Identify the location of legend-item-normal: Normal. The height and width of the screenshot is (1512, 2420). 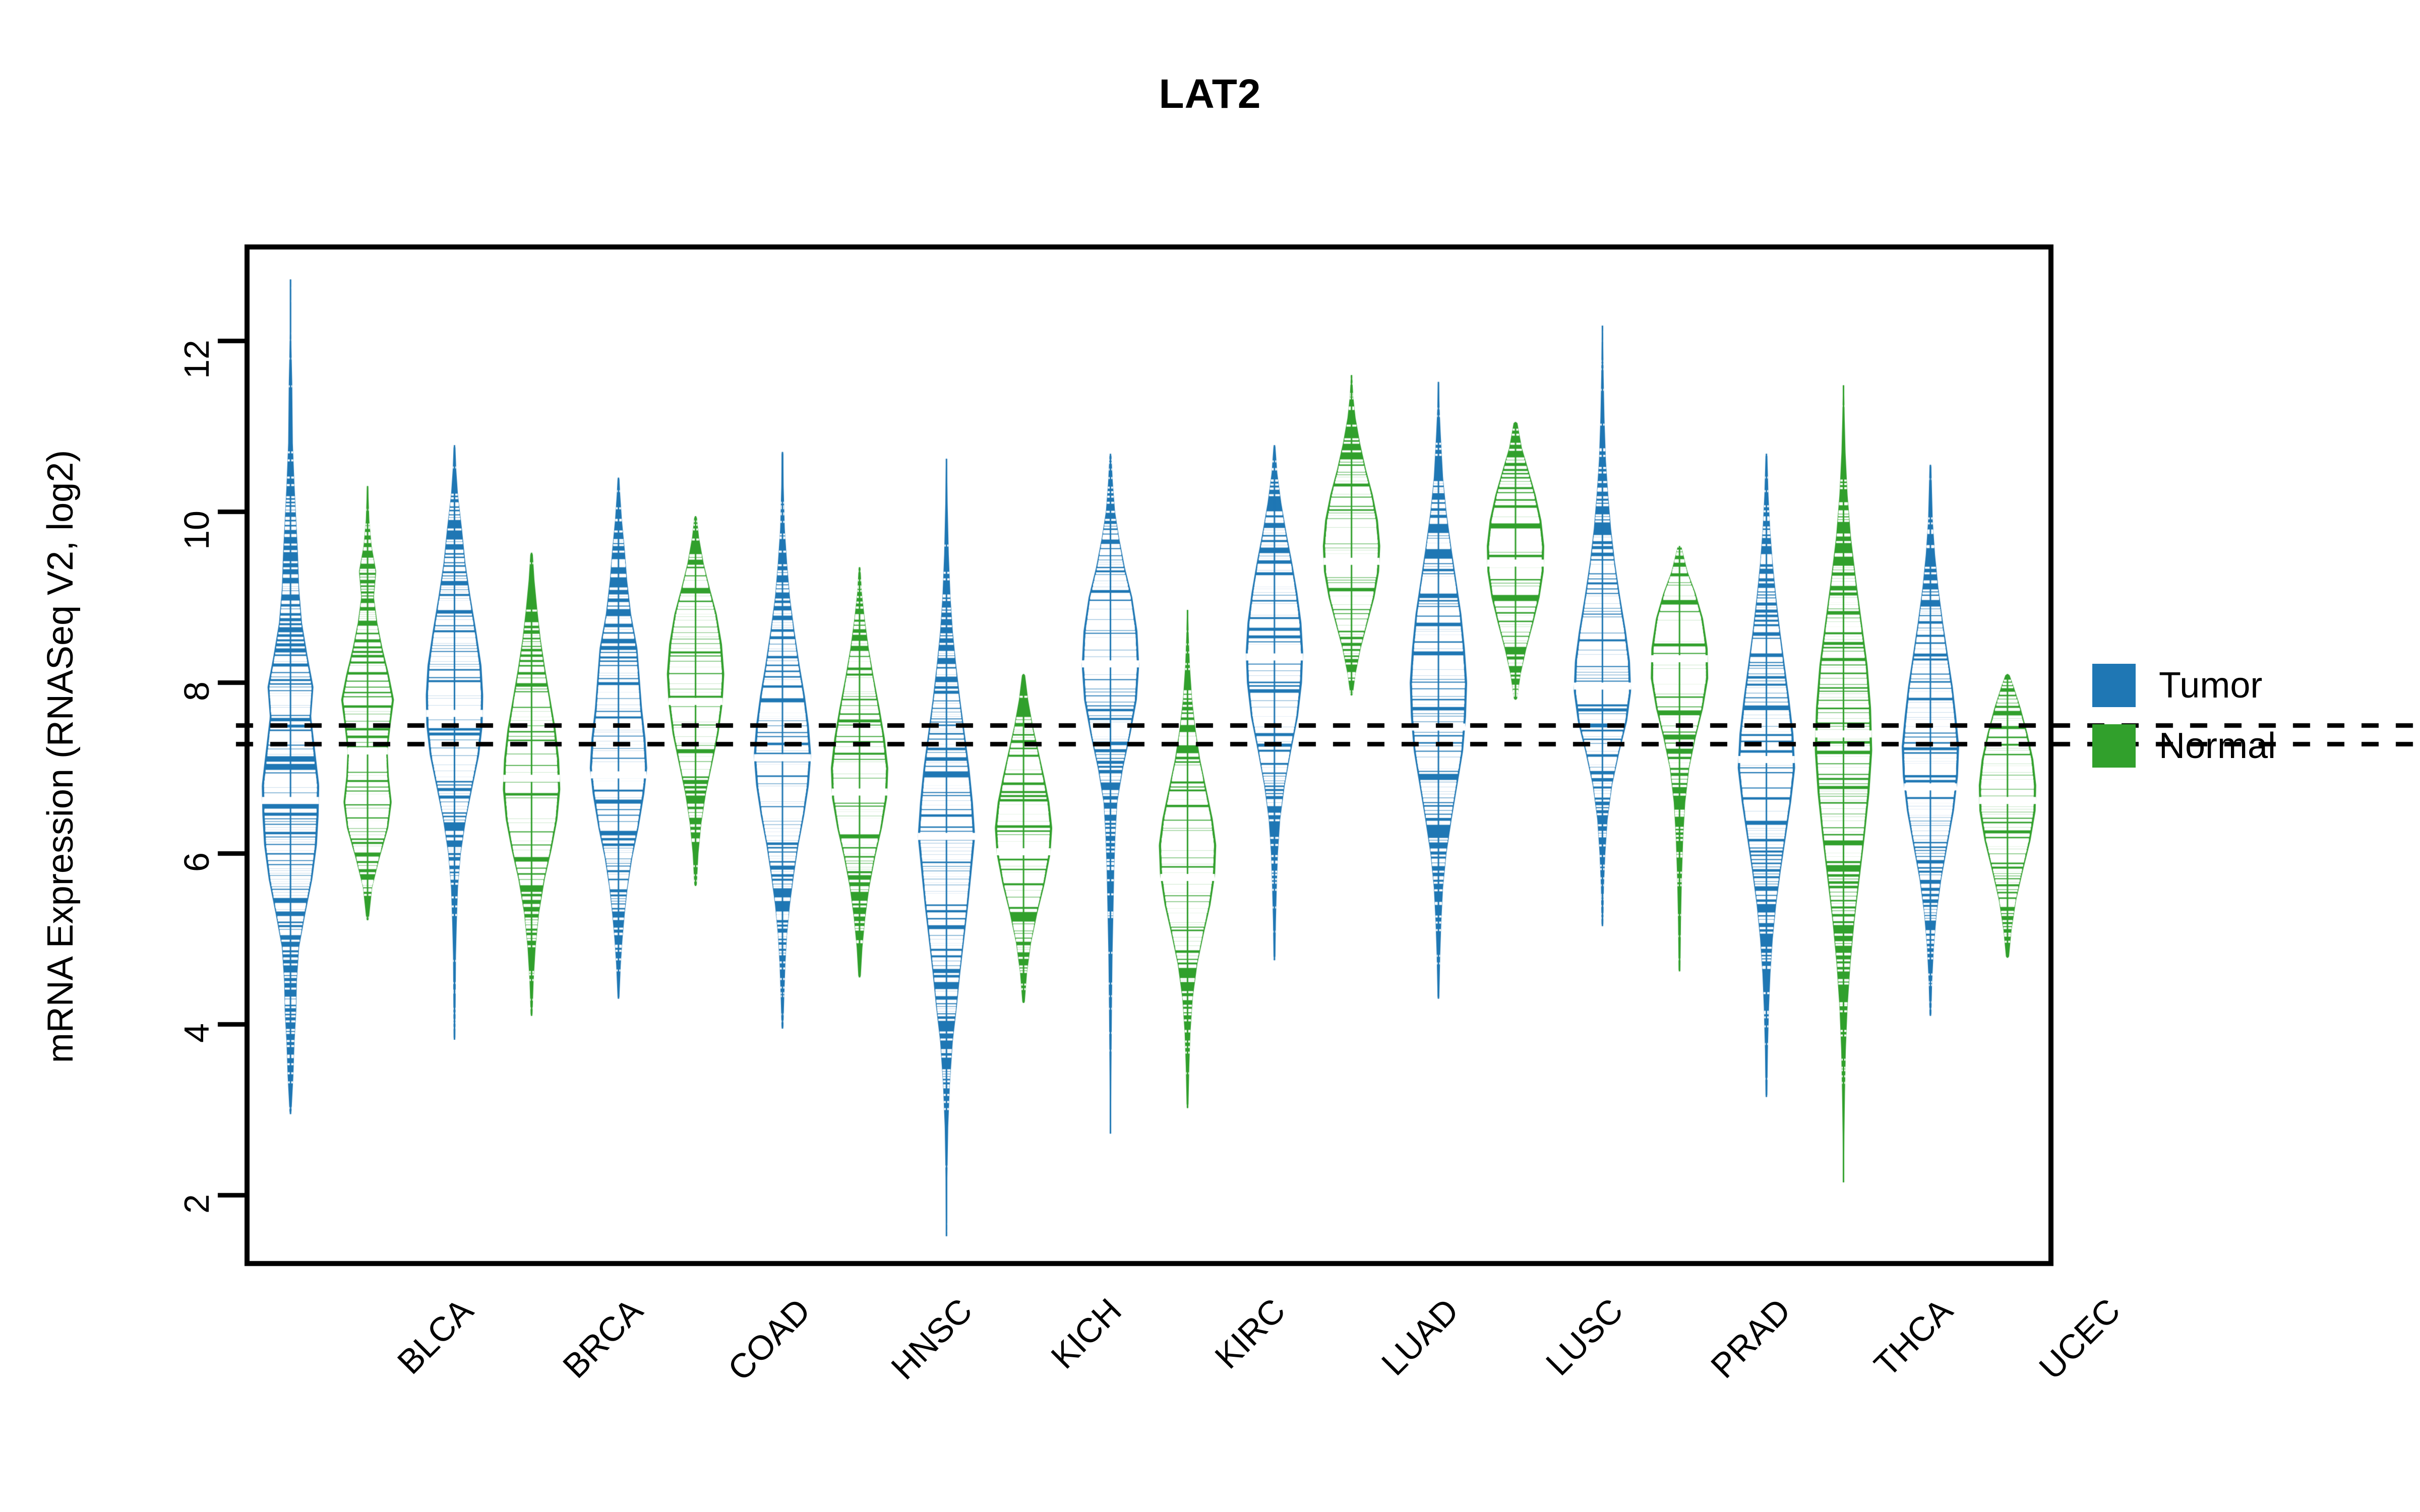
(2184, 746).